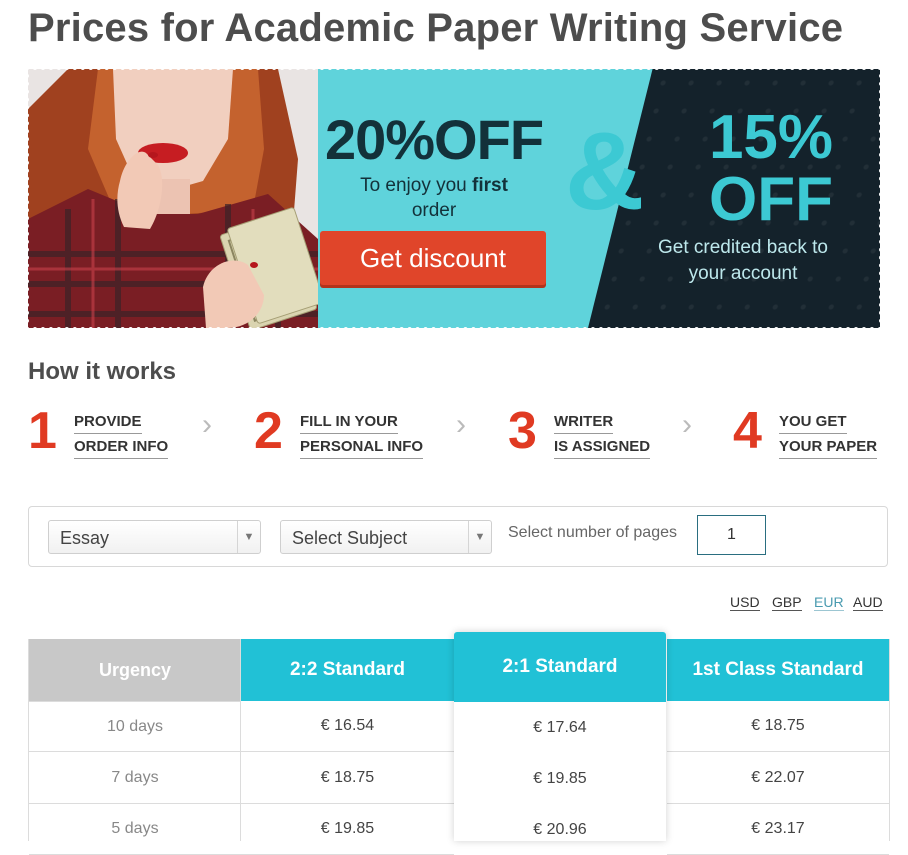  I want to click on woman-with-money-image, so click(173, 198).